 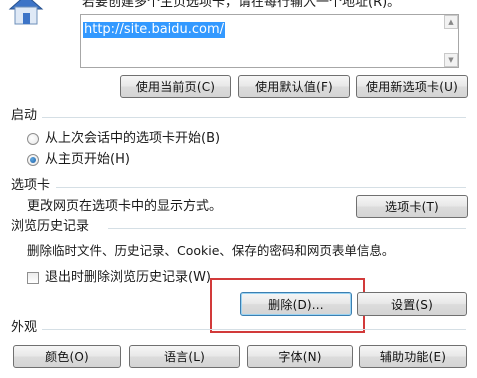 What do you see at coordinates (287, 228) in the screenshot?
I see `history-separator` at bounding box center [287, 228].